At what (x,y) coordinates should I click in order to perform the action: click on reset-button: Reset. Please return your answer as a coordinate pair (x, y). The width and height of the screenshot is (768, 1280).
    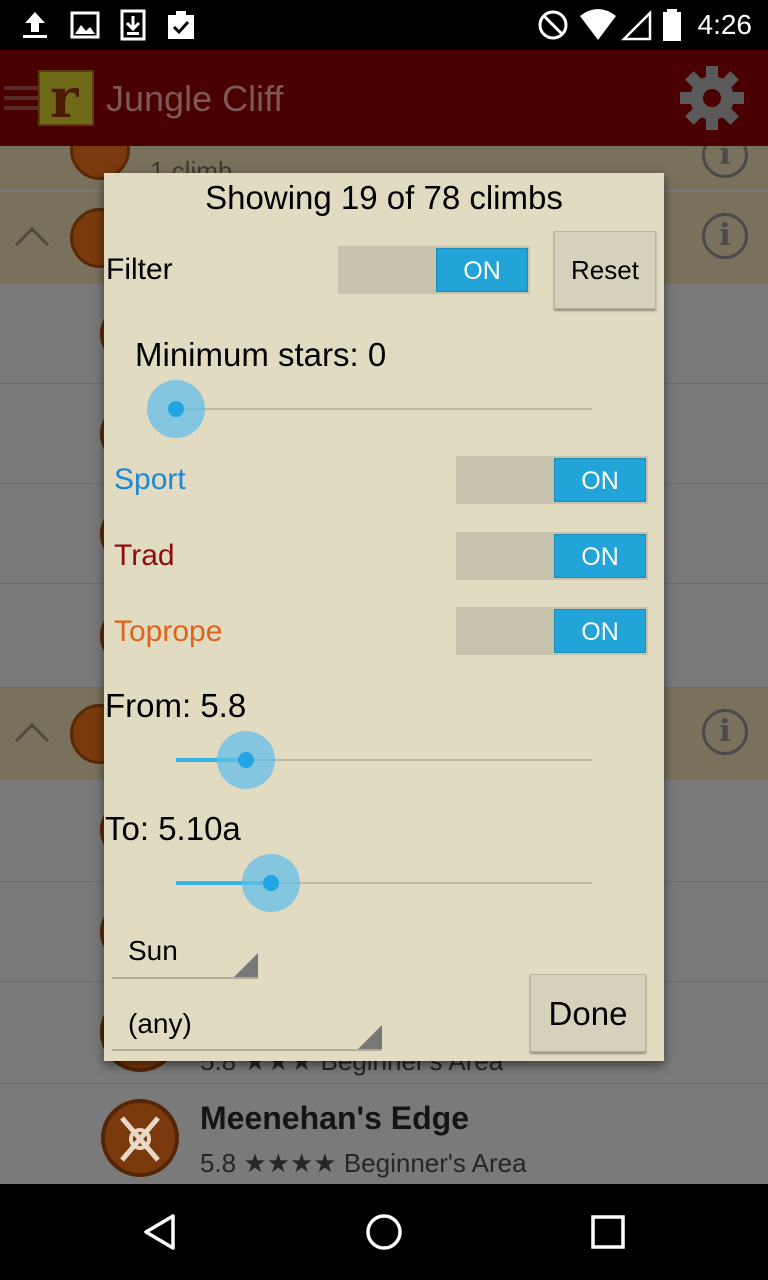
    Looking at the image, I should click on (605, 270).